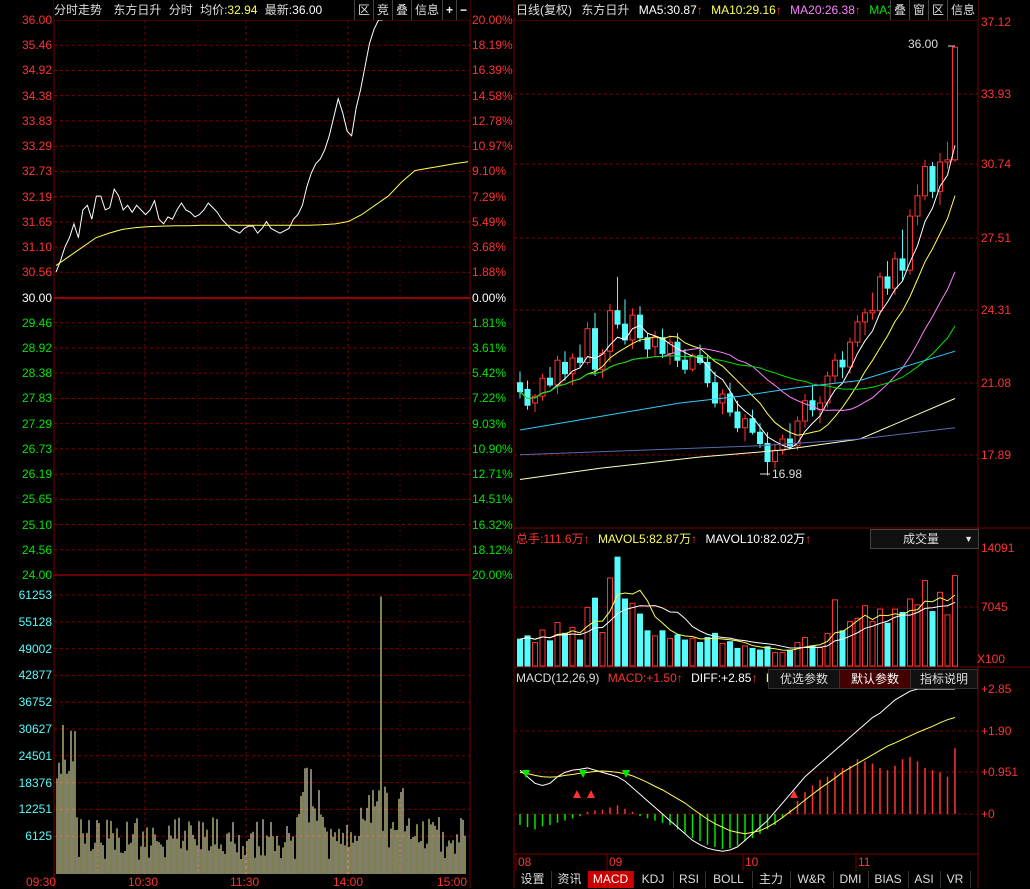  Describe the element at coordinates (492, 20) in the screenshot. I see `intraday-percent-tick: 20.00%` at that location.